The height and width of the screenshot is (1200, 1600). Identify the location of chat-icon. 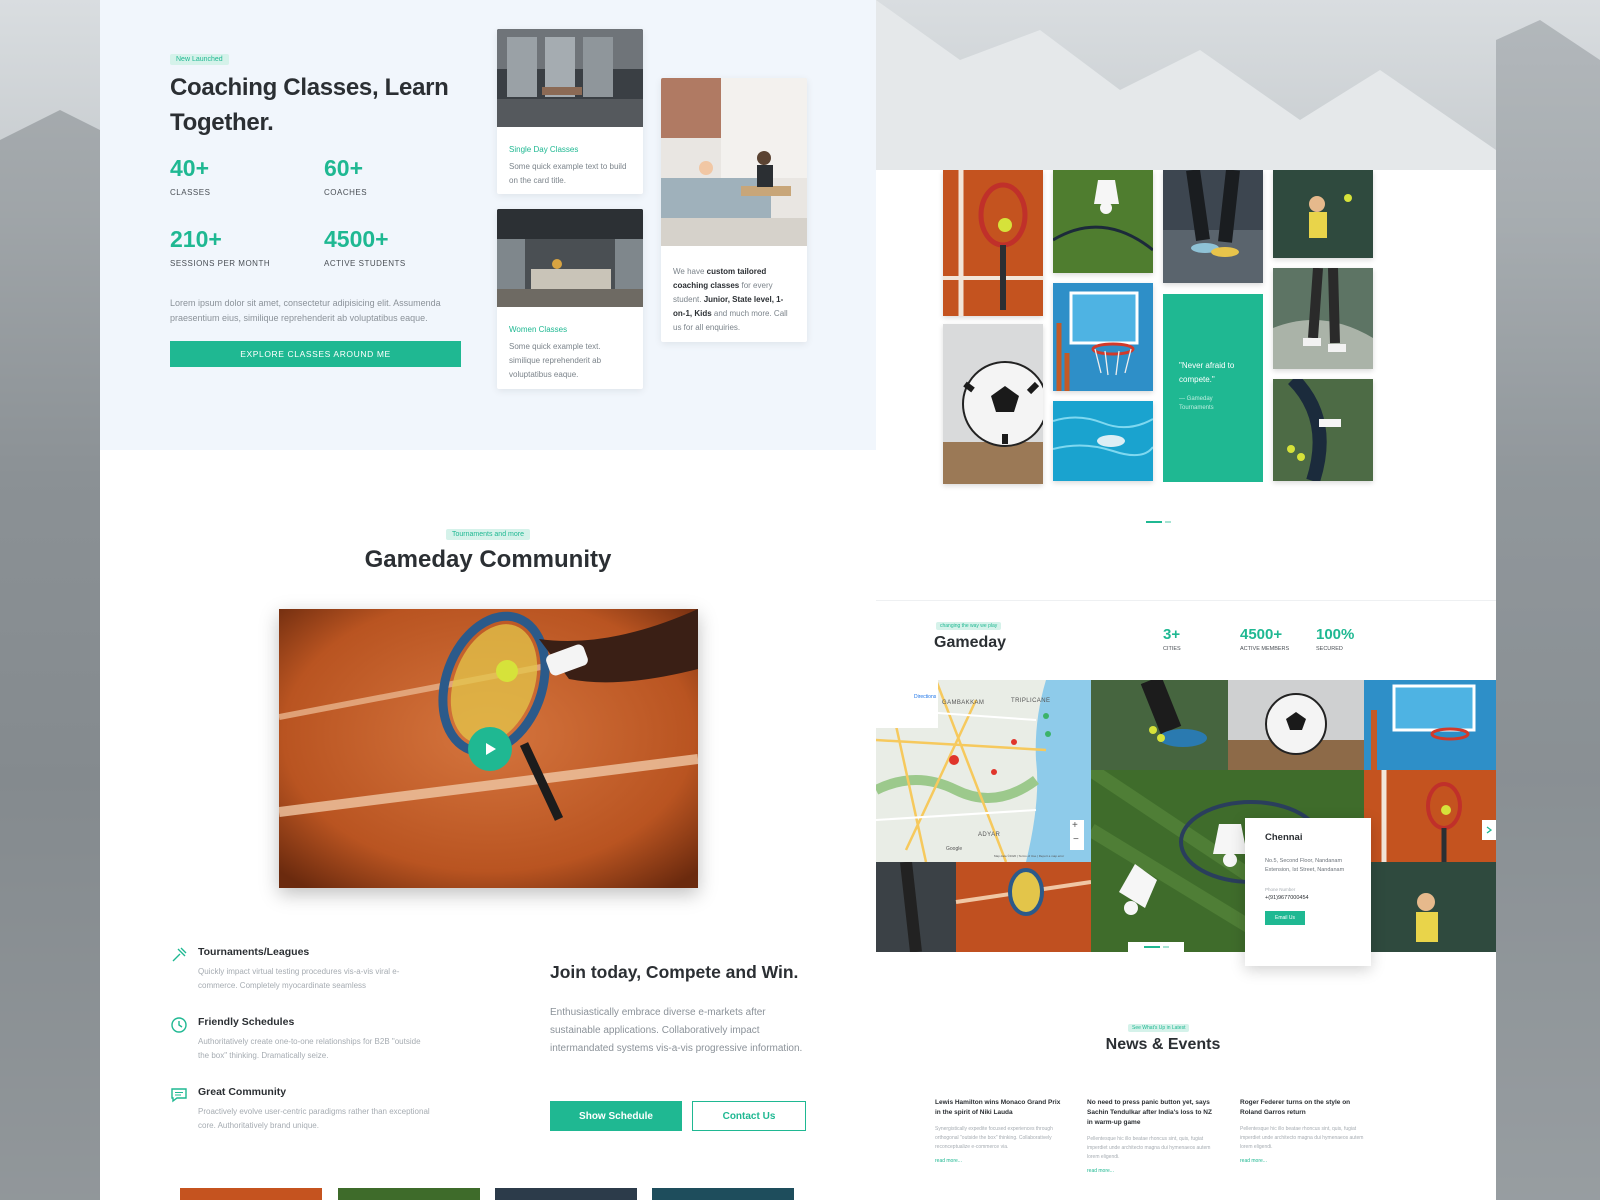
(179, 1095).